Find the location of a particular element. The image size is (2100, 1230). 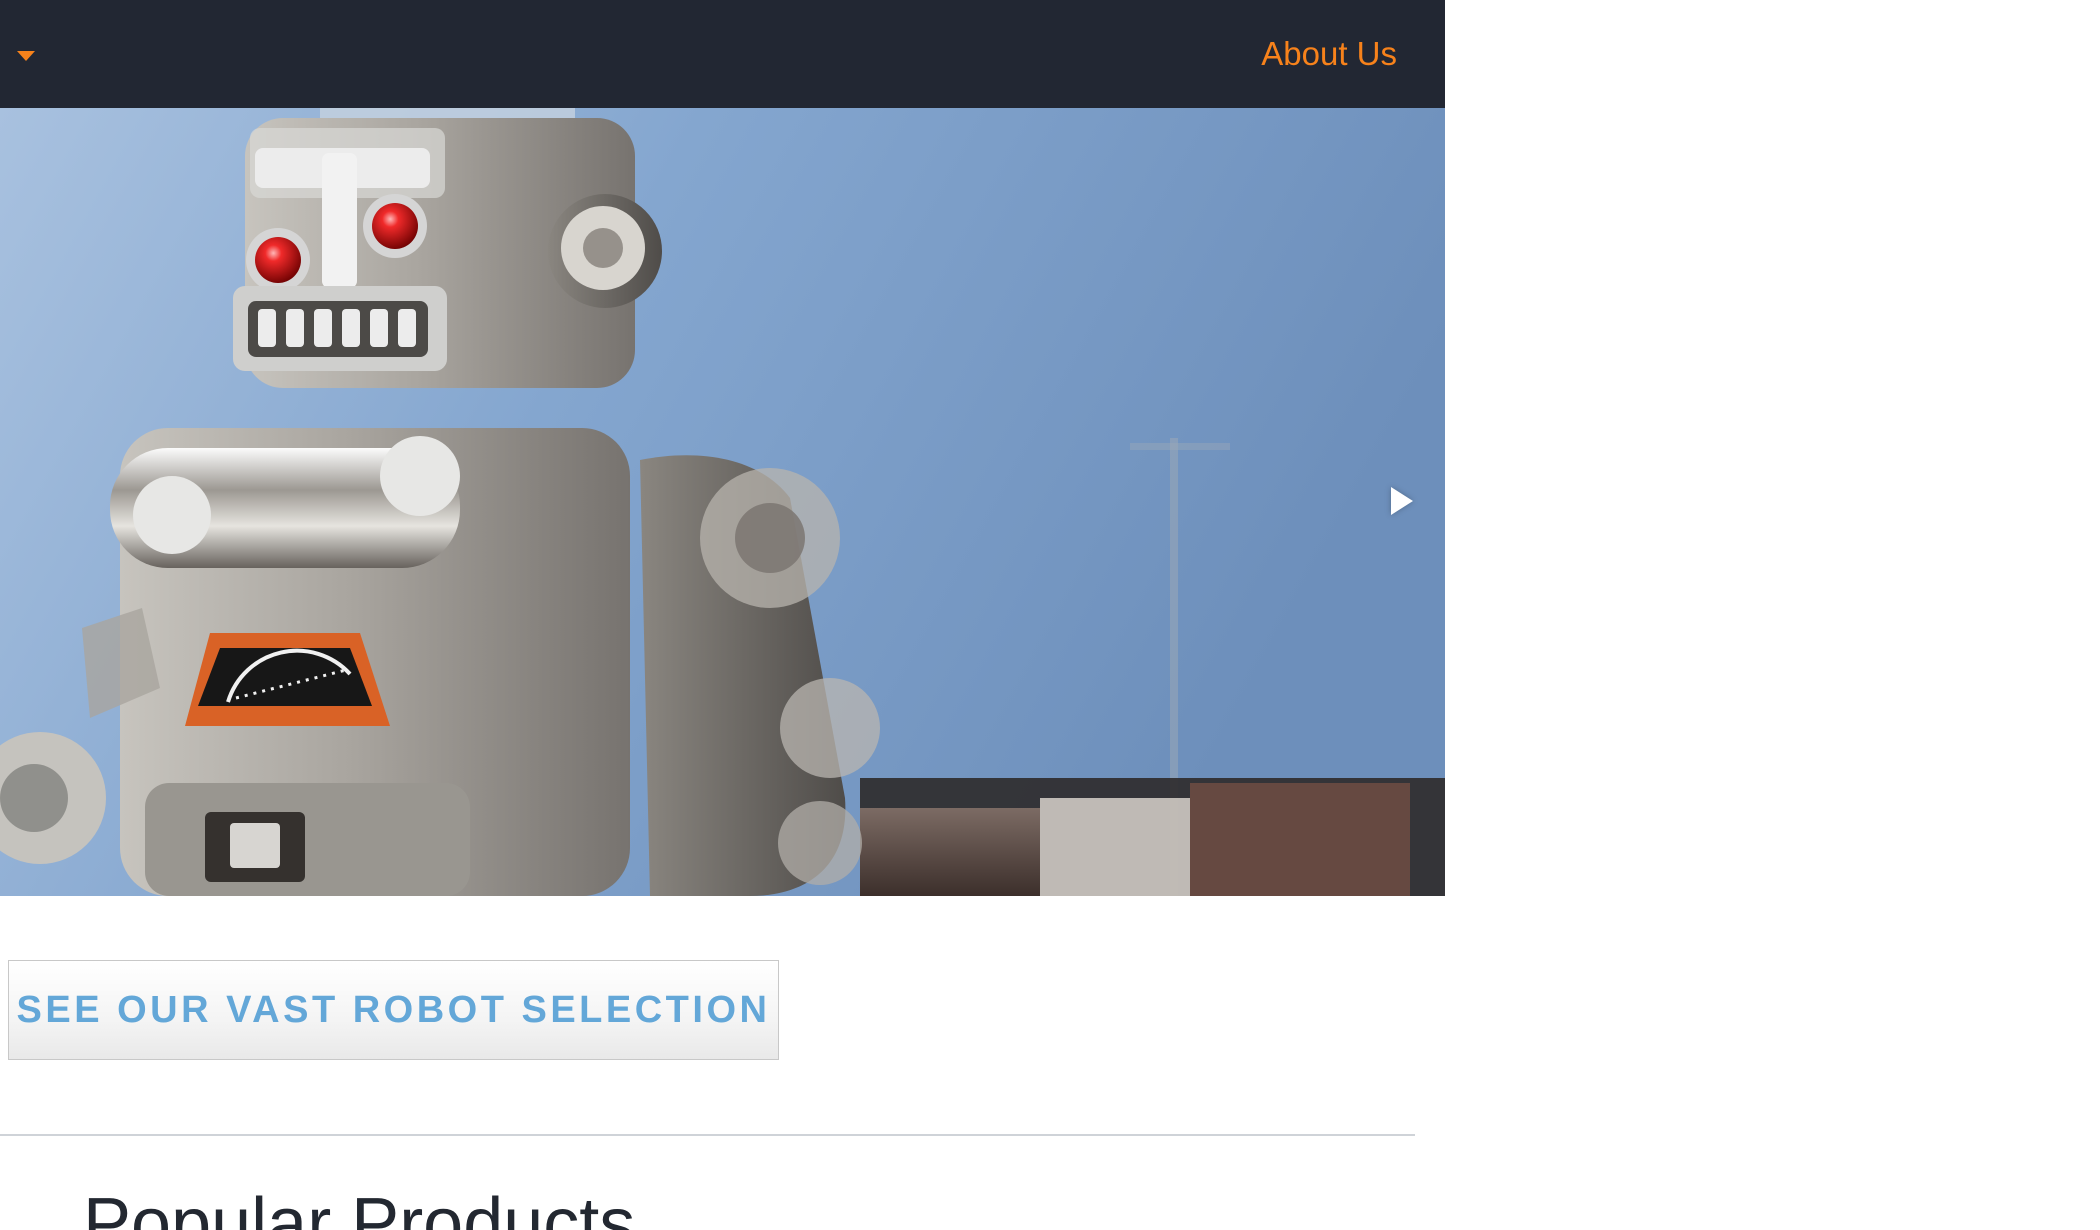

top-navigation-bar: About Us is located at coordinates (722, 54).